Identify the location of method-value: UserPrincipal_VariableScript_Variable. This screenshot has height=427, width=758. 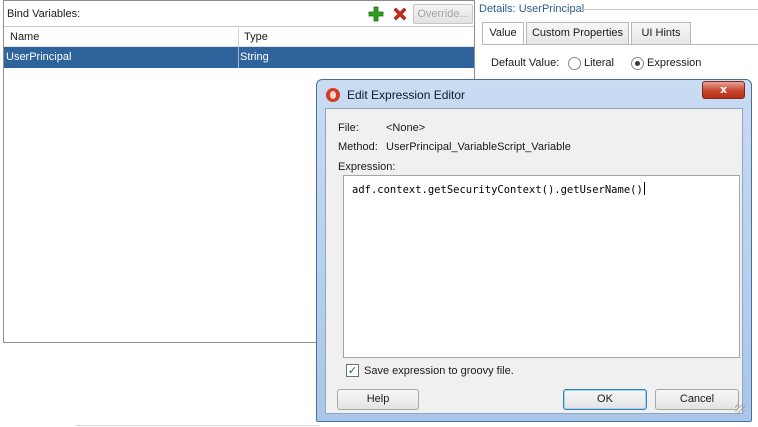
(478, 147).